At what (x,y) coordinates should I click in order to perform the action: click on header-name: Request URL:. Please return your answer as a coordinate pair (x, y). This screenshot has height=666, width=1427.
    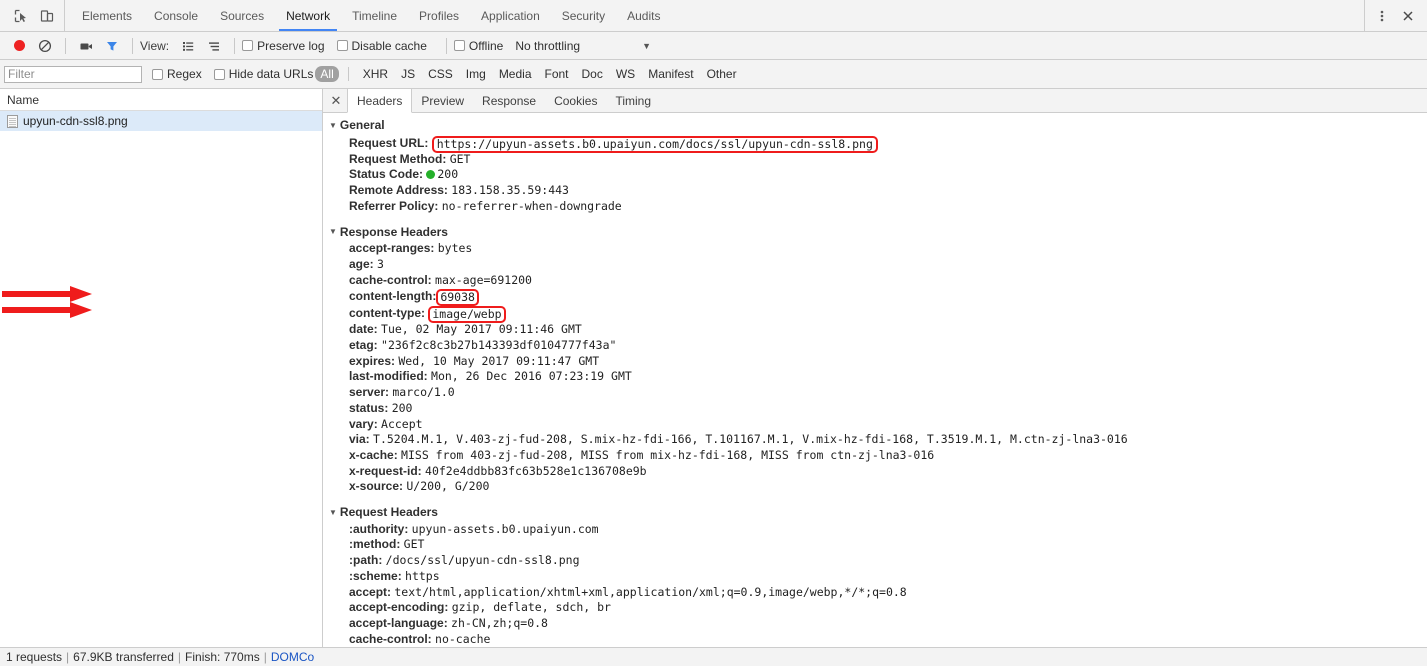
    Looking at the image, I should click on (389, 142).